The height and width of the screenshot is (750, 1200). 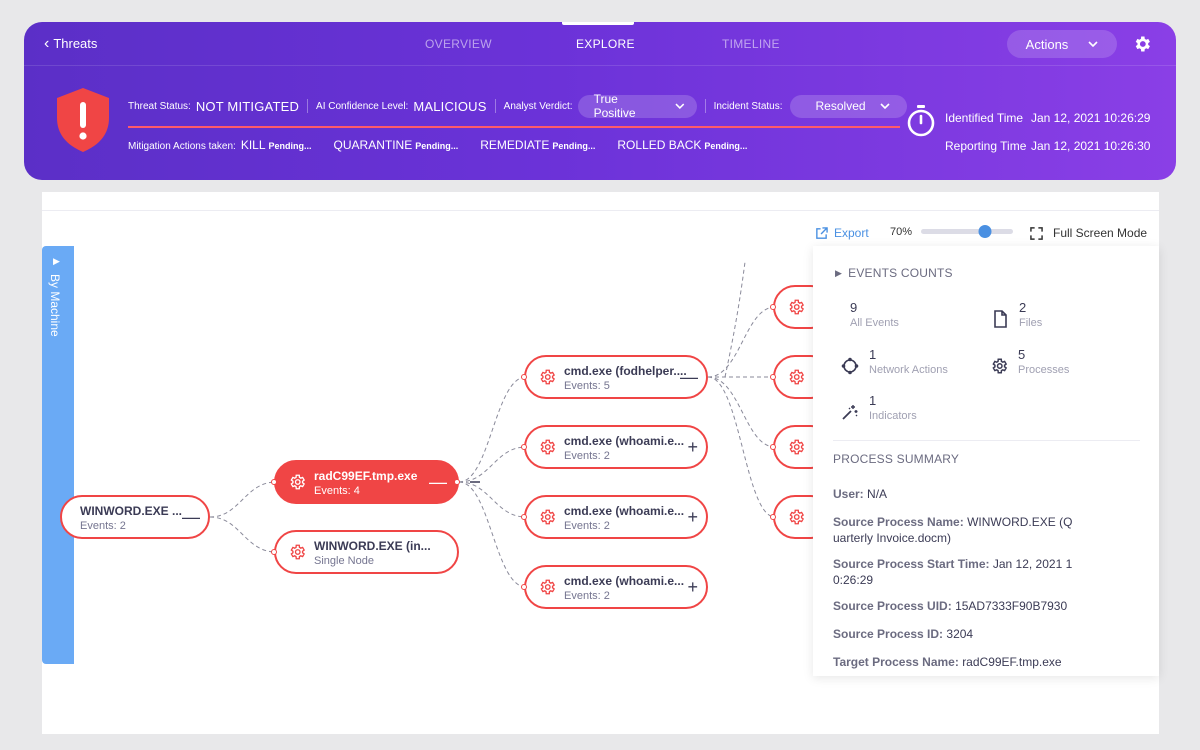 What do you see at coordinates (1000, 319) in the screenshot?
I see `file-icon` at bounding box center [1000, 319].